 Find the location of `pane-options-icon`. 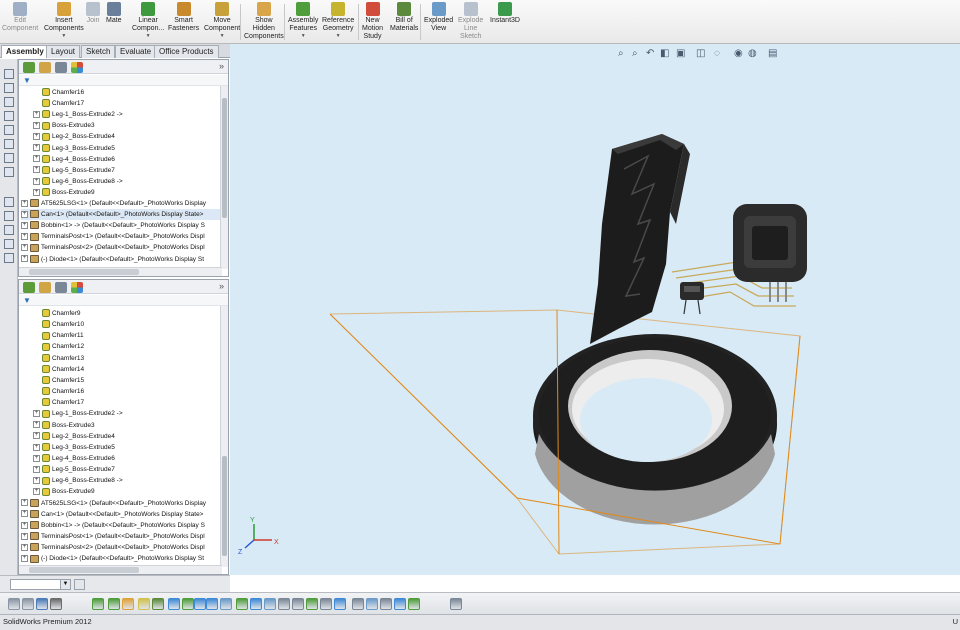

pane-options-icon is located at coordinates (79, 584).